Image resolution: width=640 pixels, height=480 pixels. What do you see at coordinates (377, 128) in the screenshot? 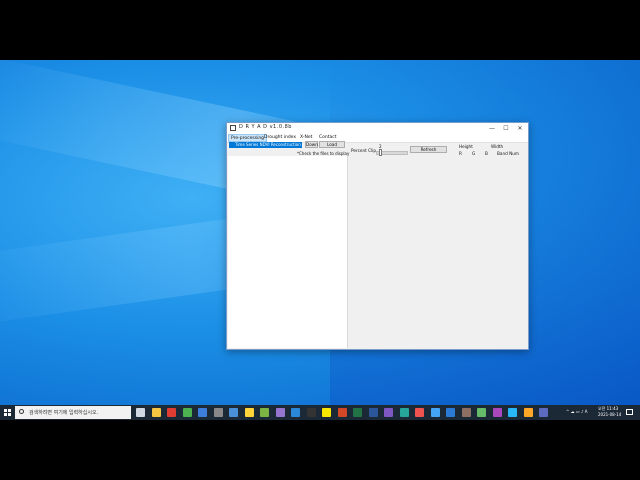
I see `title-bar: D R Y A D v1.0.8b — ☐ ✕` at bounding box center [377, 128].